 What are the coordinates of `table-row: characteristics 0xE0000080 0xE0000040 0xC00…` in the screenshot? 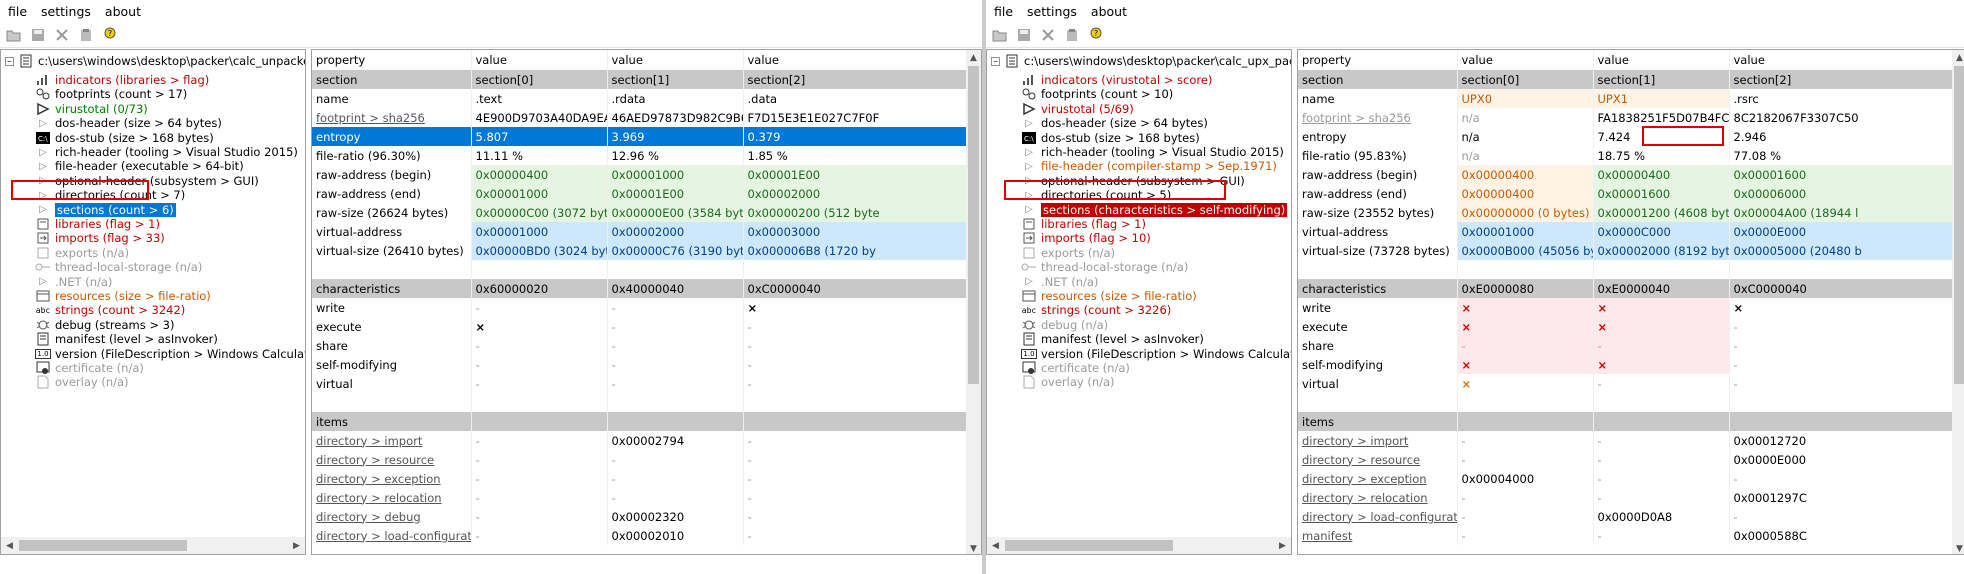 It's located at (1626, 288).